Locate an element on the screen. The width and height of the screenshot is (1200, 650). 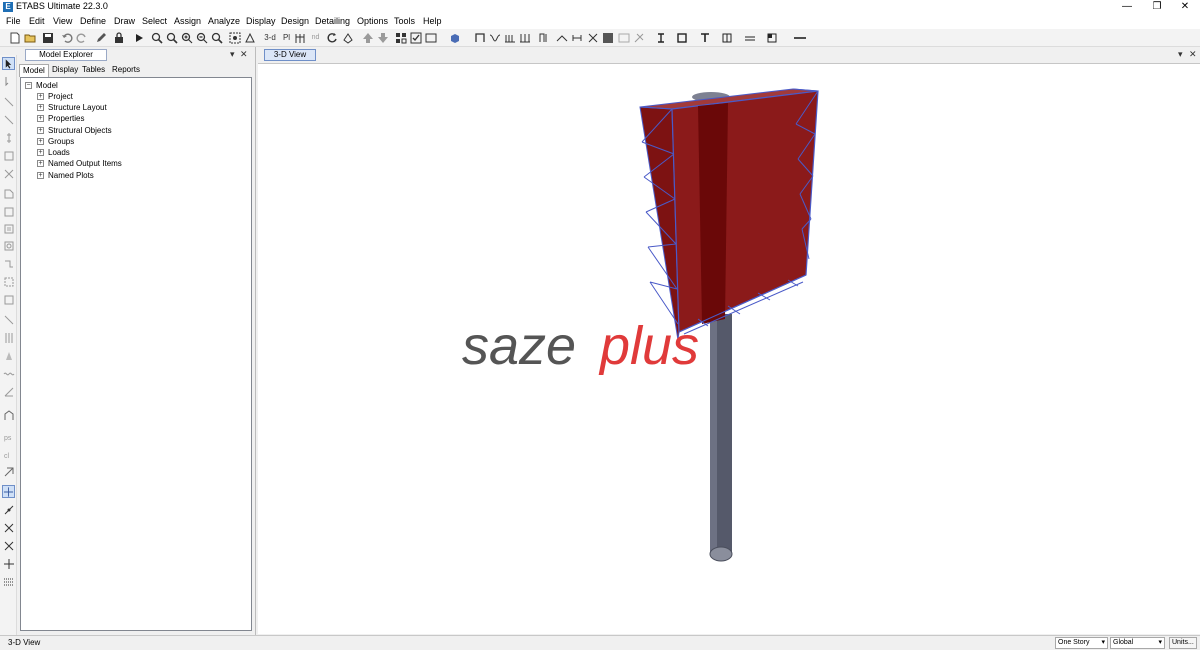
menu-select: Select is located at coordinates (154, 21).